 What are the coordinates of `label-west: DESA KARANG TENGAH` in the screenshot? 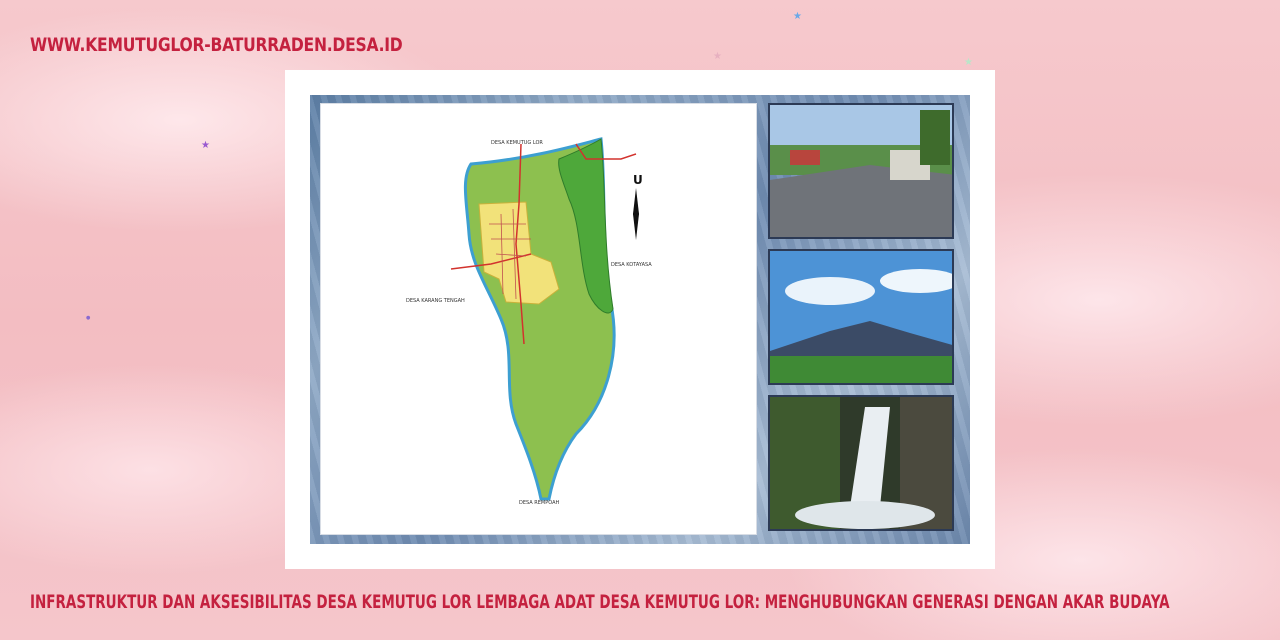 It's located at (435, 301).